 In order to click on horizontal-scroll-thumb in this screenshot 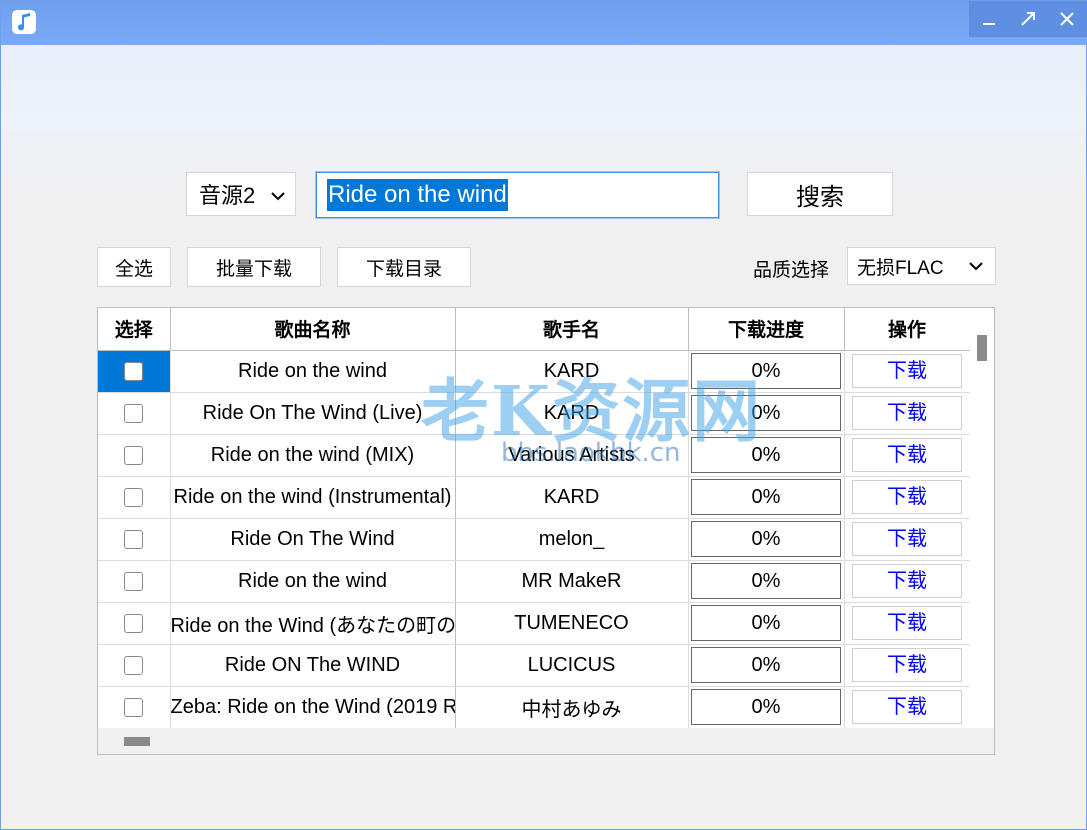, I will do `click(137, 741)`.